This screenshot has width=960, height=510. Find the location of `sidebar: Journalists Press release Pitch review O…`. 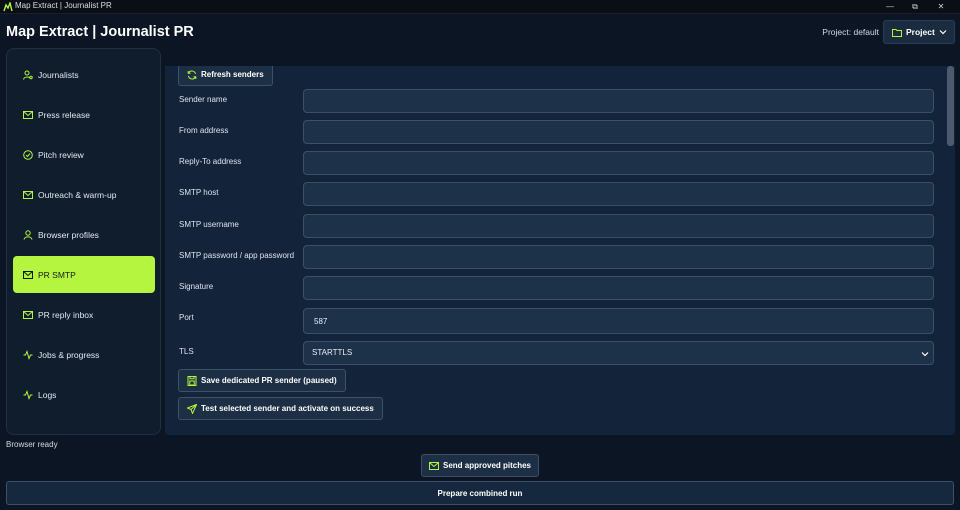

sidebar: Journalists Press release Pitch review O… is located at coordinates (83, 241).